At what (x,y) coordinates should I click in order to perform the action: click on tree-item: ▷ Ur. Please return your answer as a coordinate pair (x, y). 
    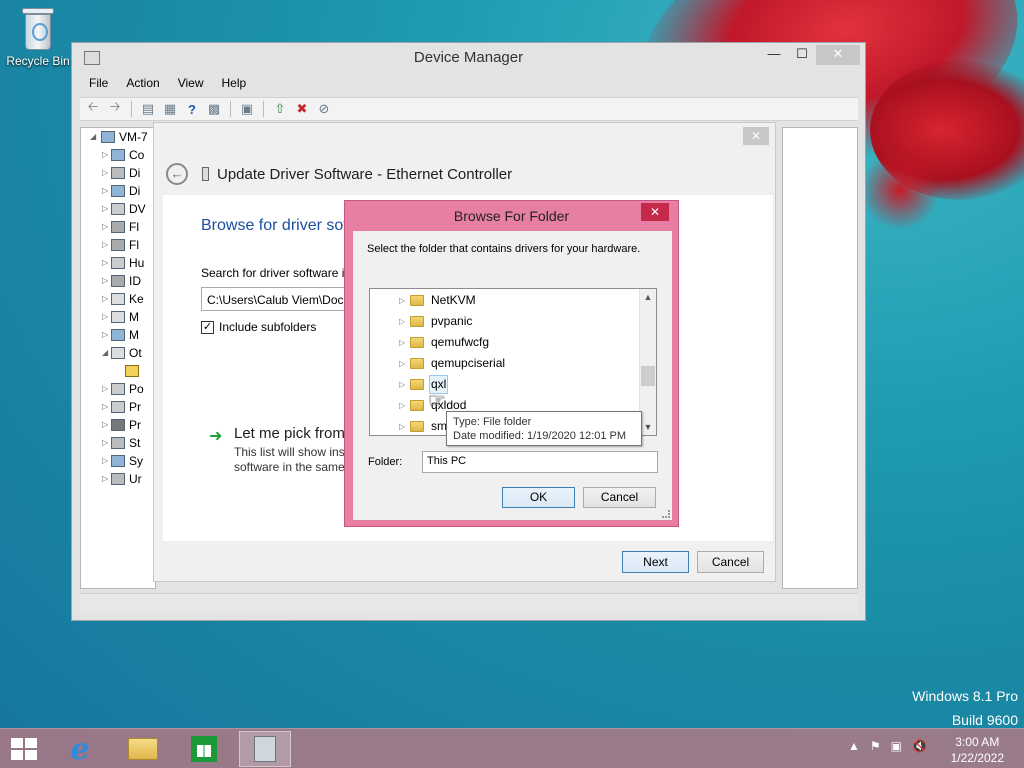
    Looking at the image, I should click on (118, 479).